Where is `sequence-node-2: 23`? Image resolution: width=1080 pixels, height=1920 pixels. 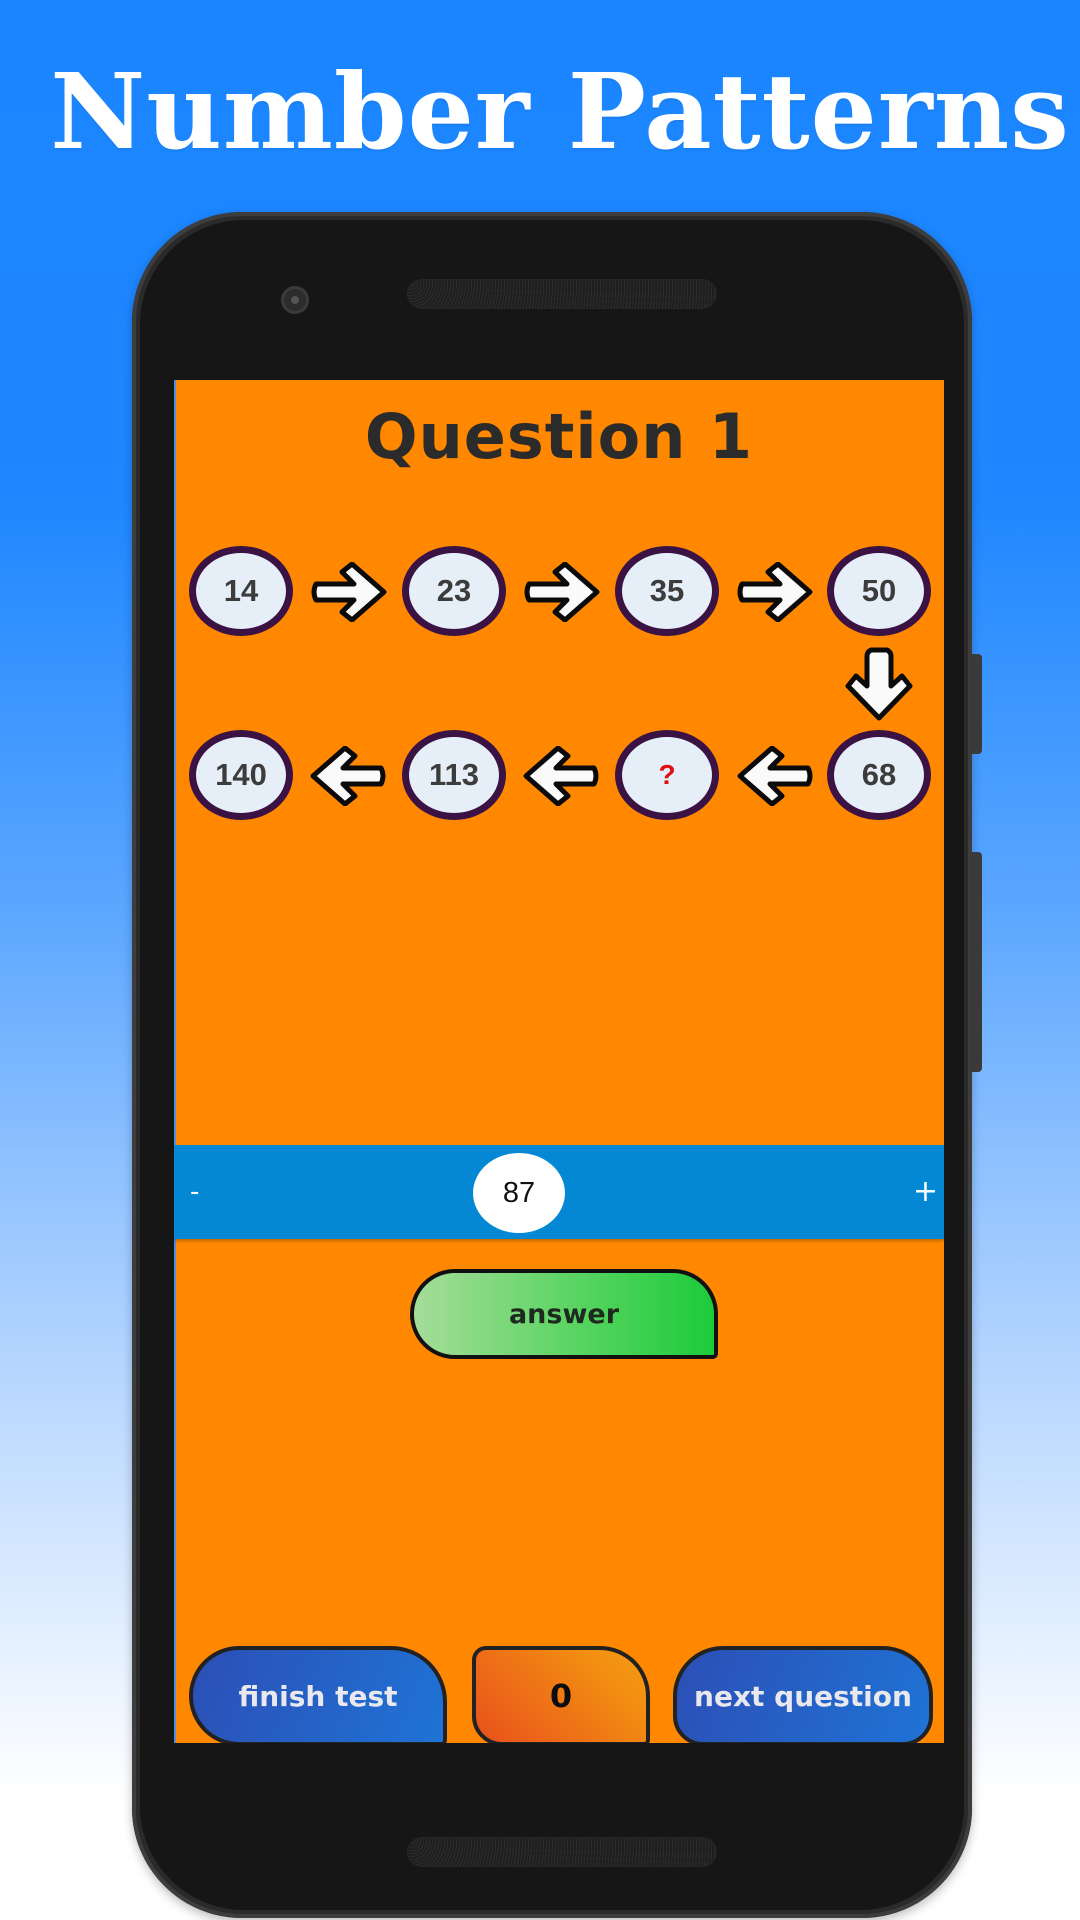 sequence-node-2: 23 is located at coordinates (454, 591).